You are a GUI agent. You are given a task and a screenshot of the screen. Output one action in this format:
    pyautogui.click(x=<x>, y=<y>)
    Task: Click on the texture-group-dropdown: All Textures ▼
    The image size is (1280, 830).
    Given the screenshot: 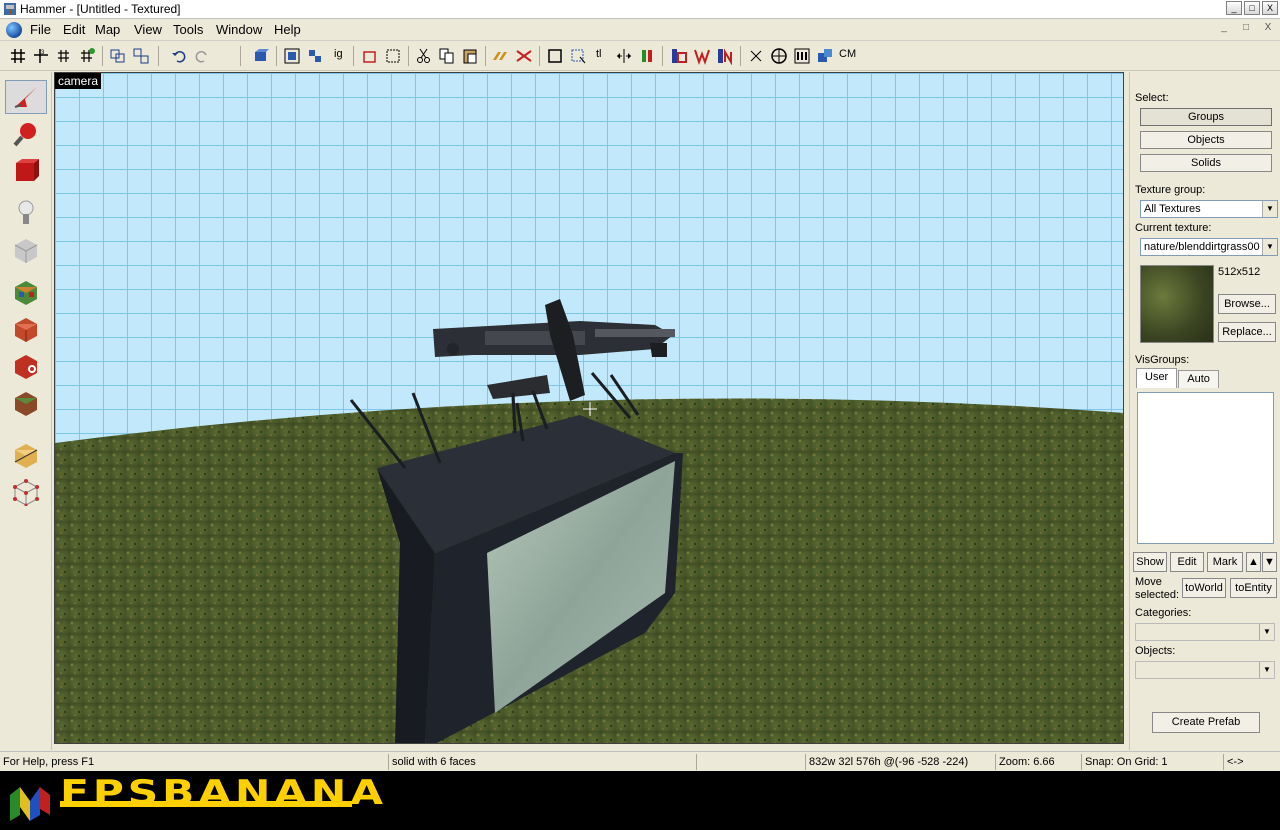 What is the action you would take?
    pyautogui.click(x=1209, y=209)
    